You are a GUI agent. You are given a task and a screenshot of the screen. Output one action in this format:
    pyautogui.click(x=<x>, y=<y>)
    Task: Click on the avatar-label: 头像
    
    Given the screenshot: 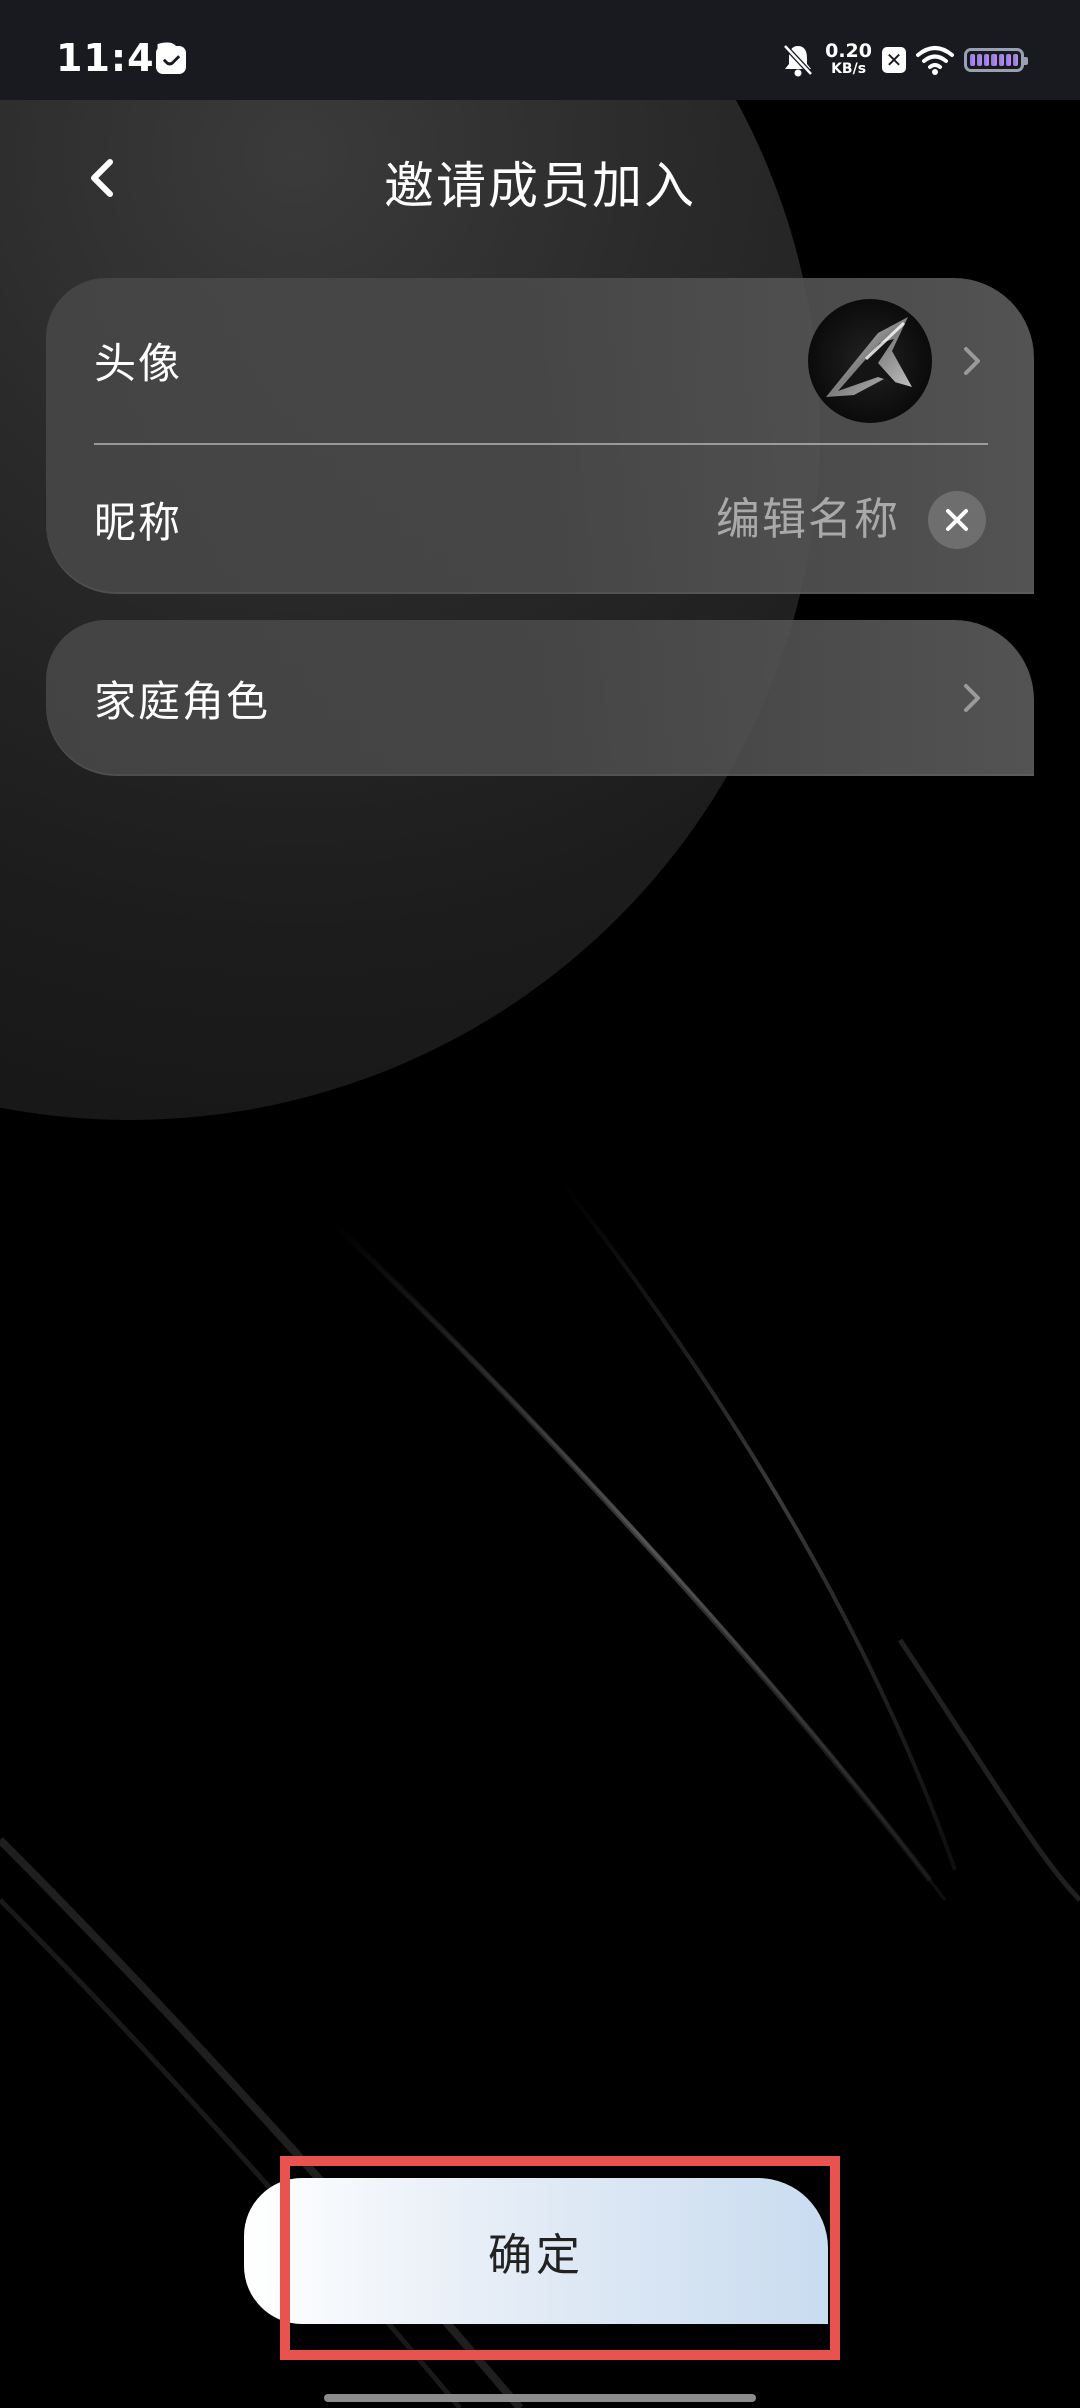 What is the action you would take?
    pyautogui.click(x=138, y=363)
    